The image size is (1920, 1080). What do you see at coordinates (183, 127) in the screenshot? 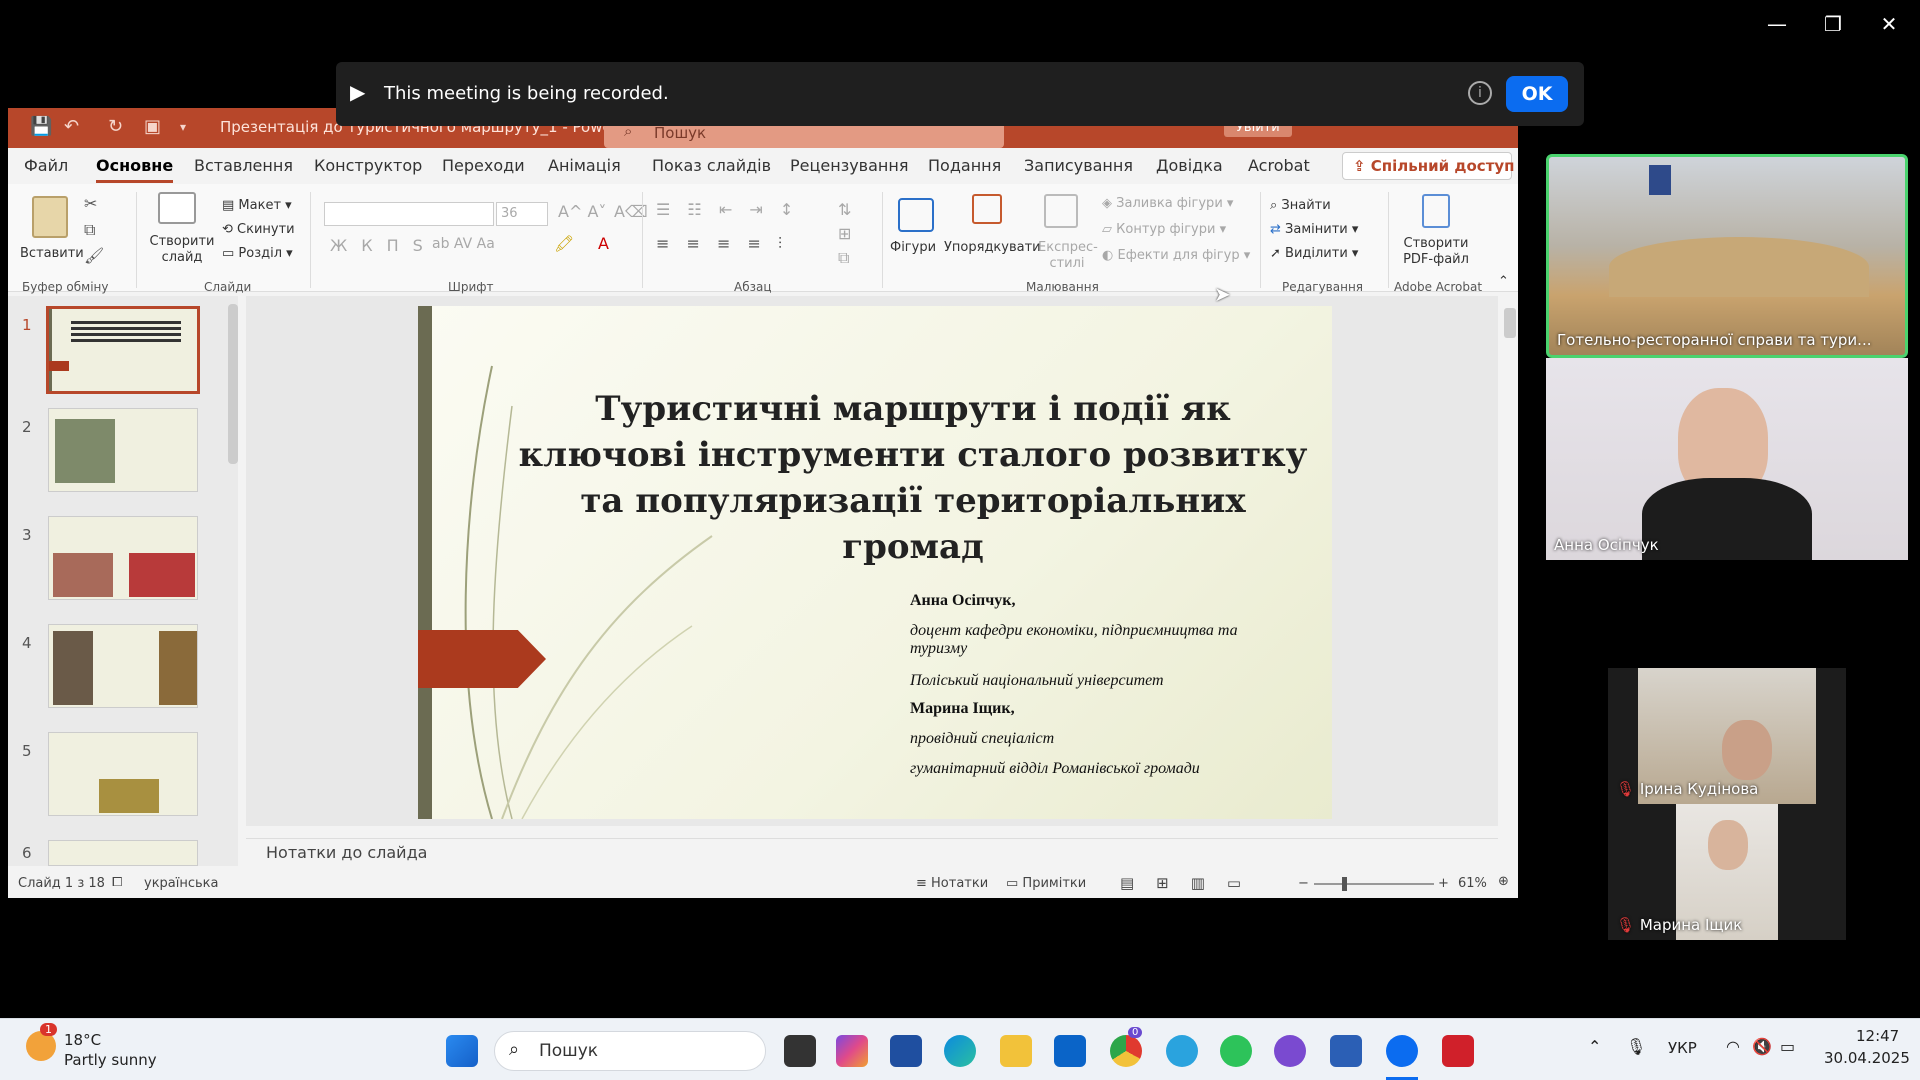
I see `customize-qat-icon: ▾` at bounding box center [183, 127].